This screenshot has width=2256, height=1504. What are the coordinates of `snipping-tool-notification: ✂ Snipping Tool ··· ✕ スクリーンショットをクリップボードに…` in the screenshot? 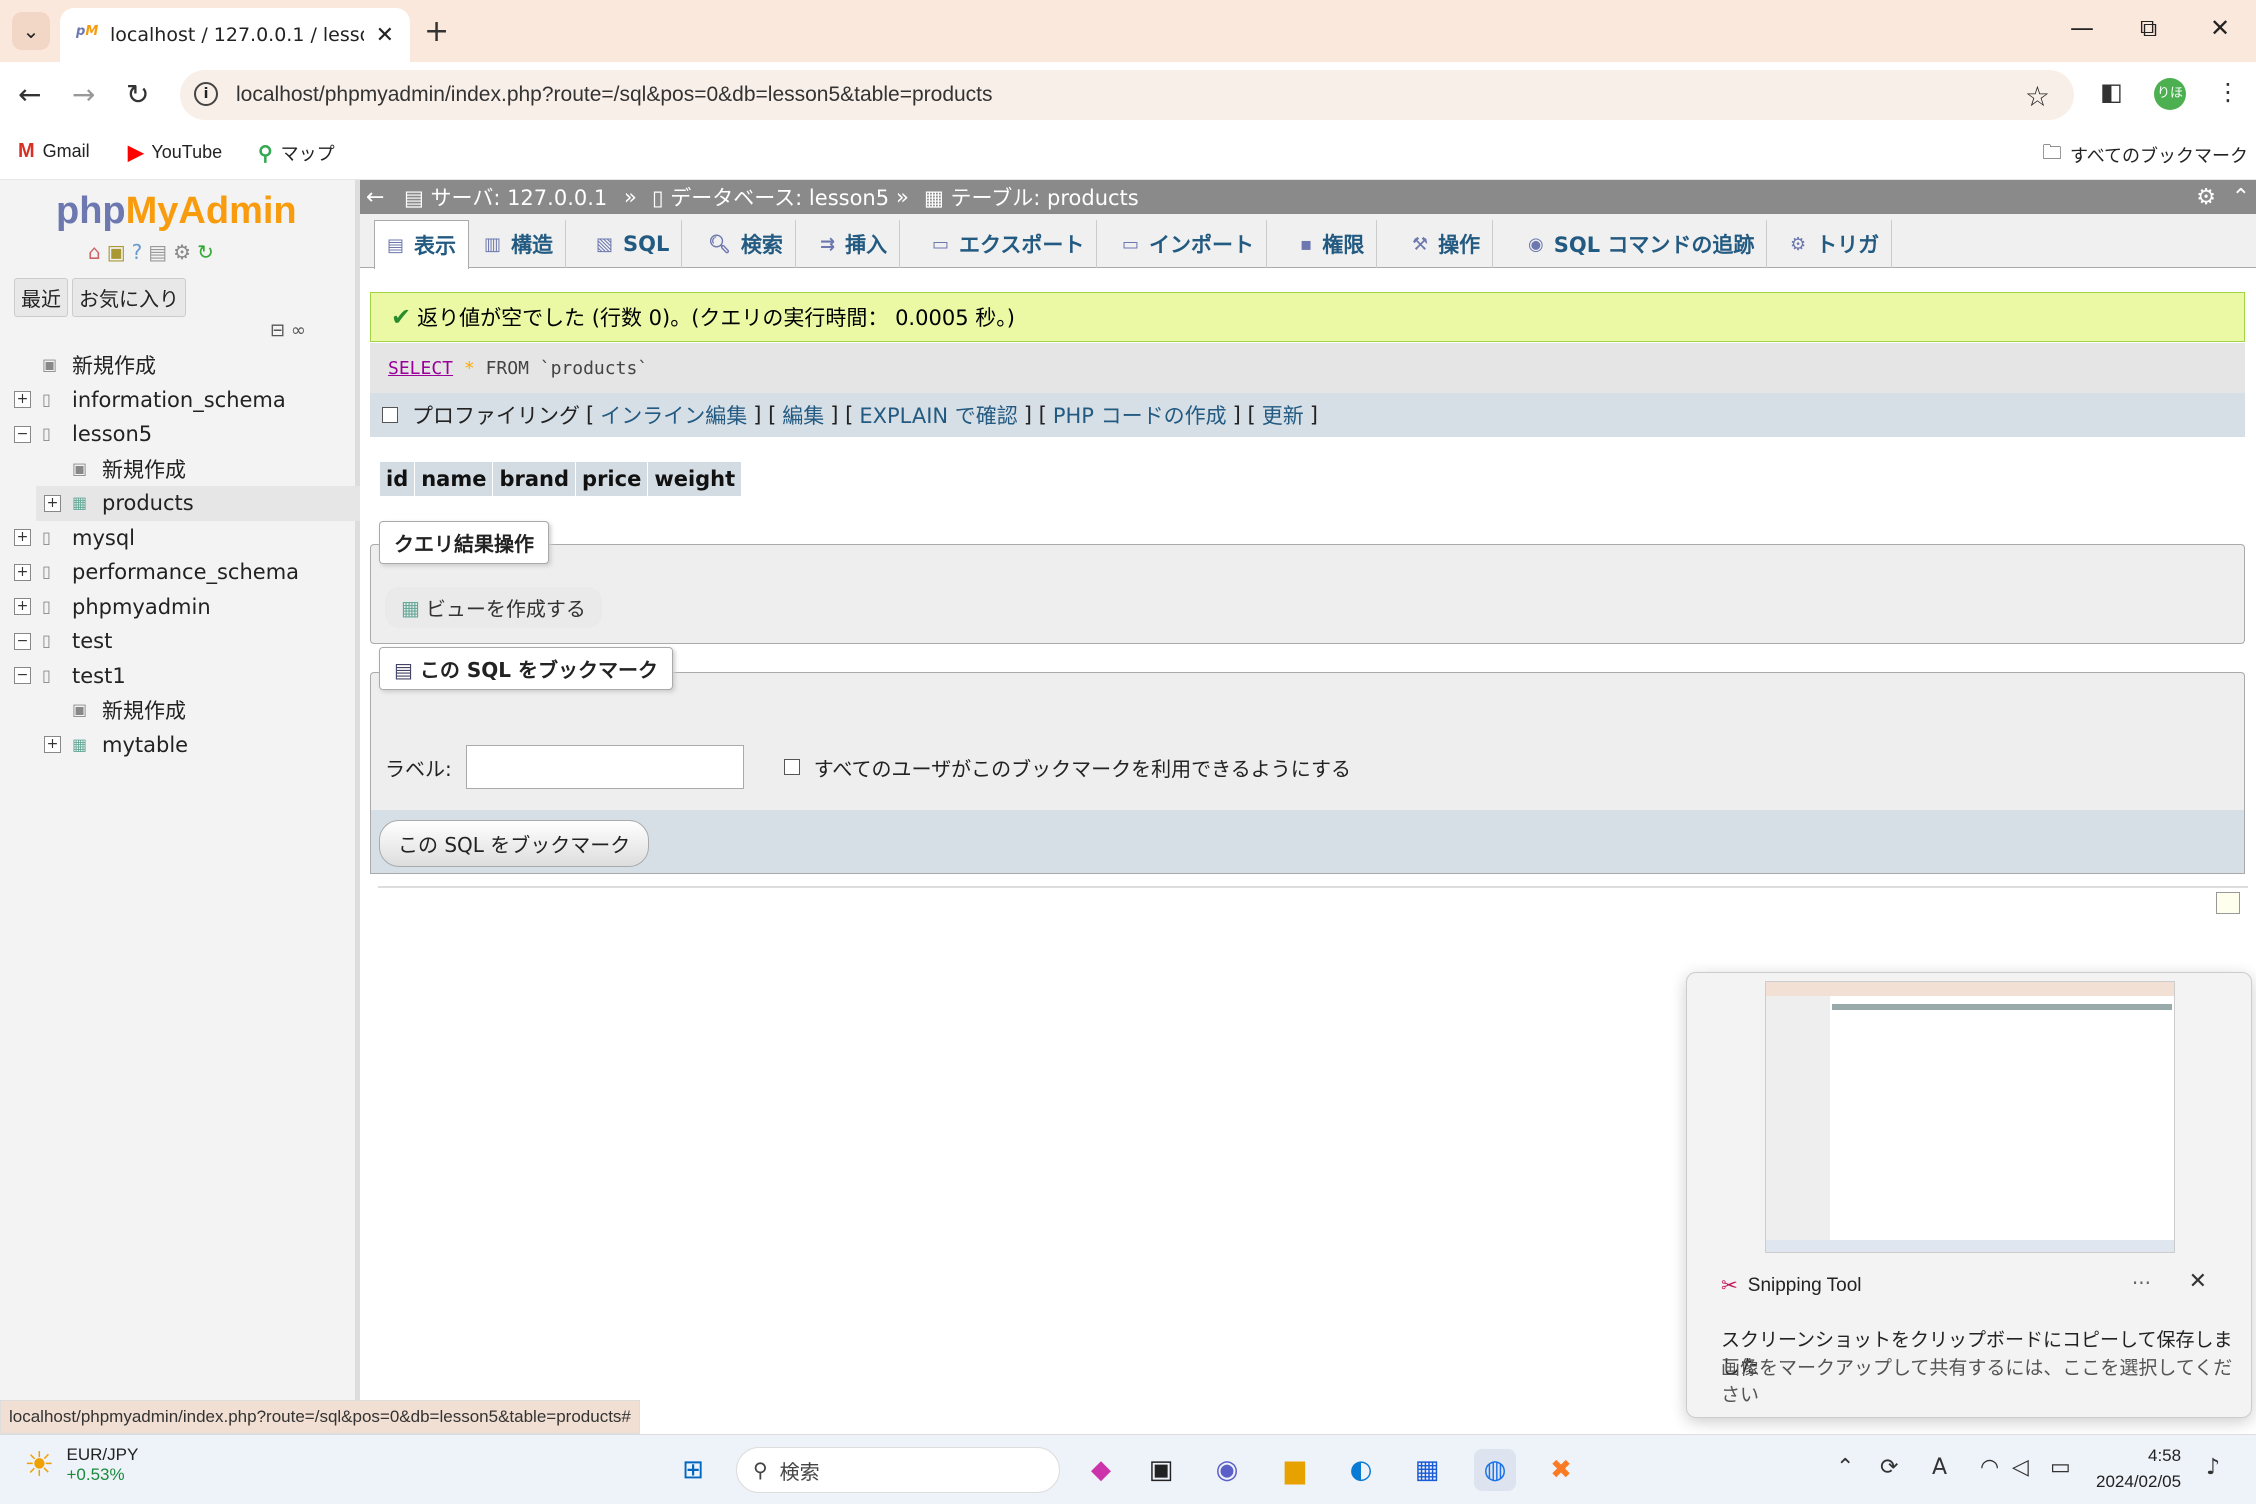 It's located at (1969, 1195).